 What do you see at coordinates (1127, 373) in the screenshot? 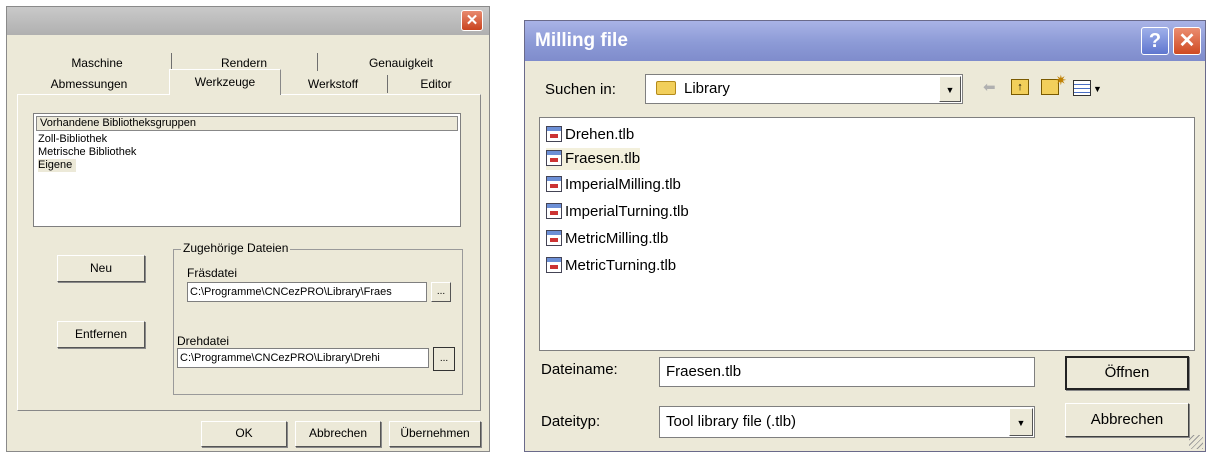
I see `open-button: Öffnen` at bounding box center [1127, 373].